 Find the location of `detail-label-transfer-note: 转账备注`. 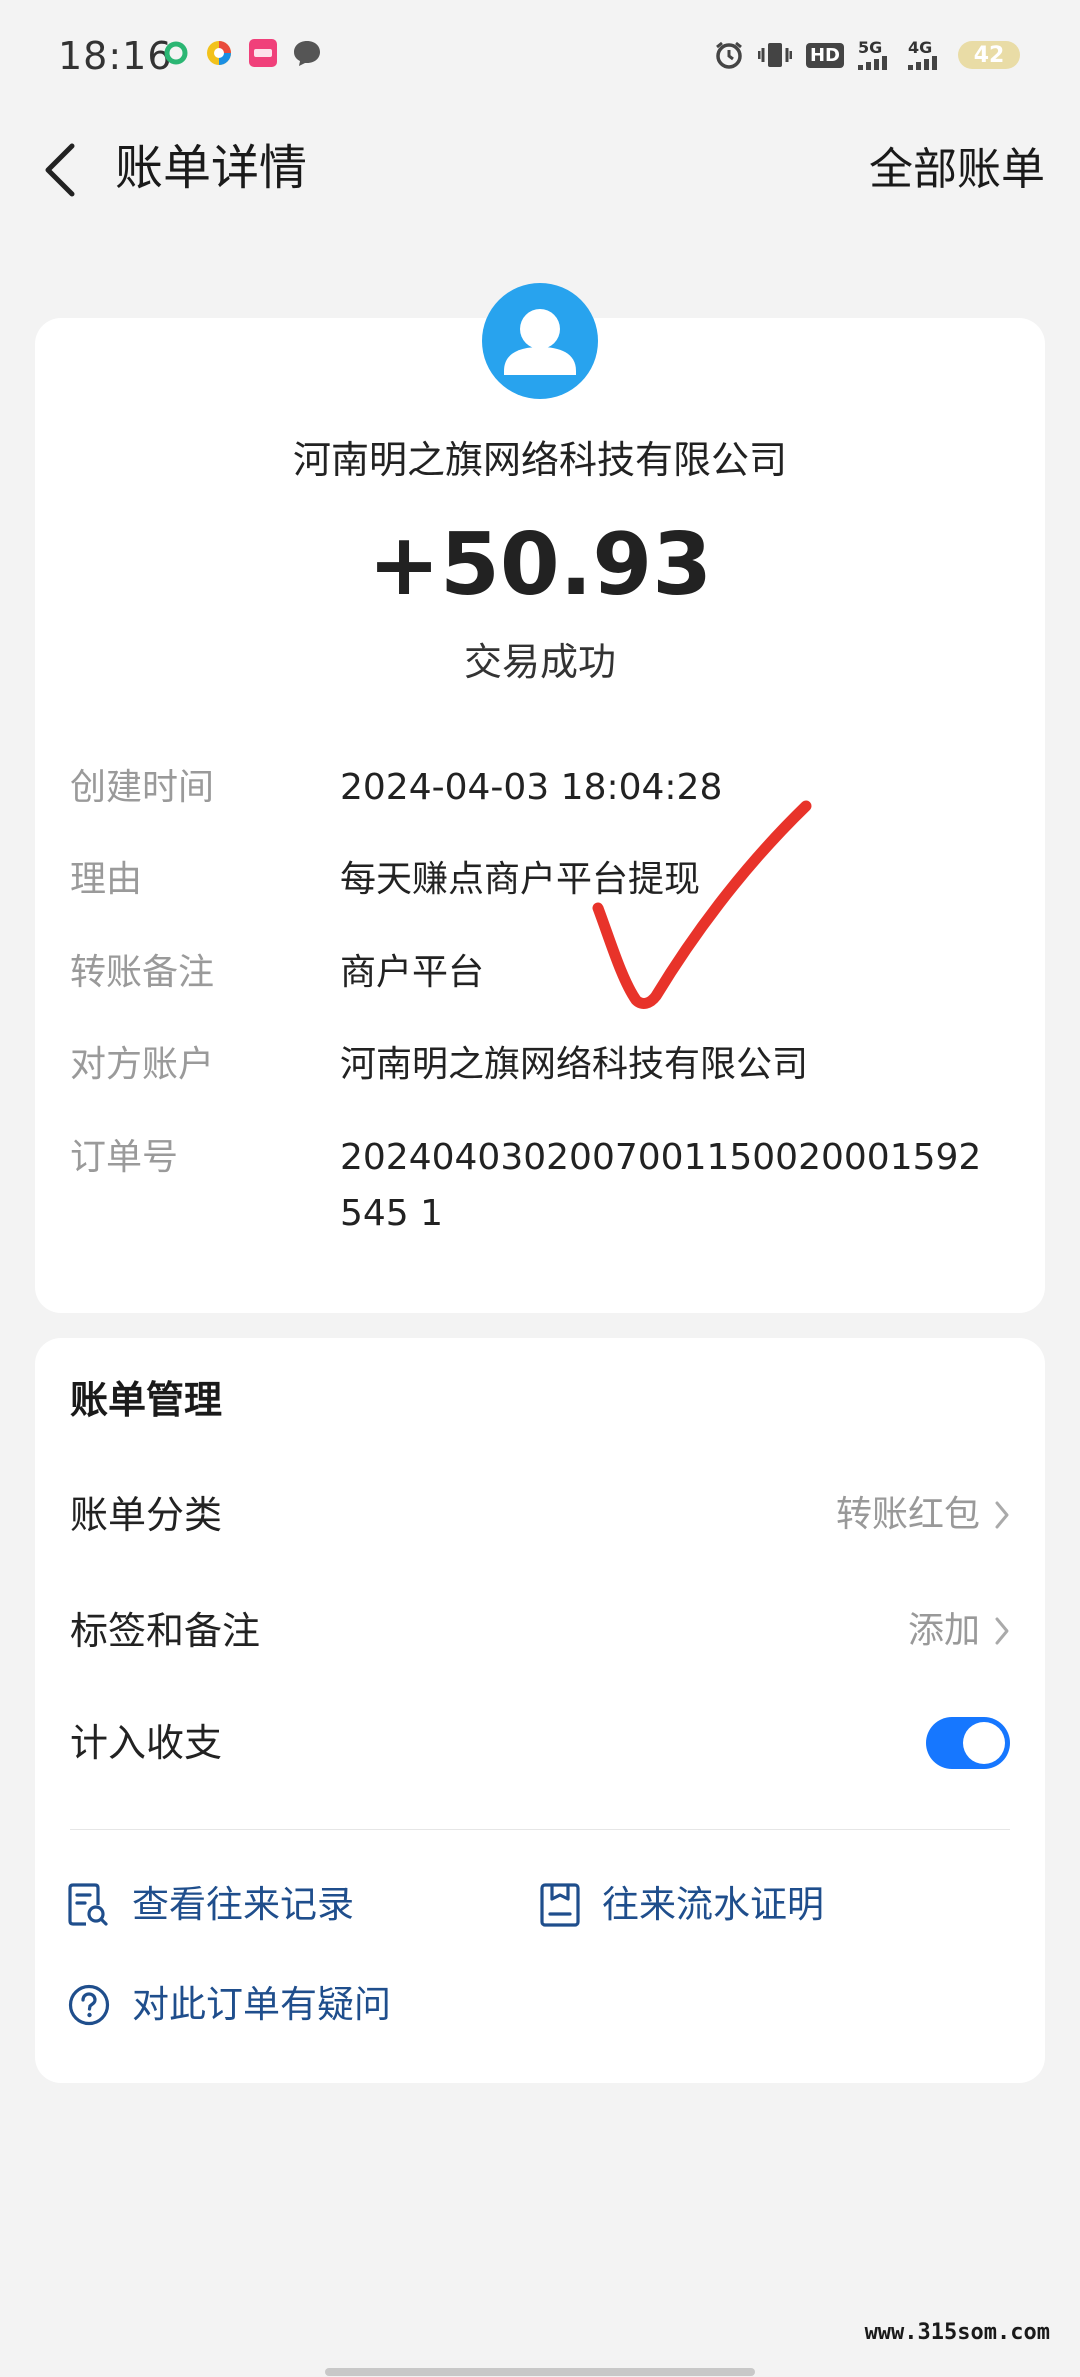

detail-label-transfer-note: 转账备注 is located at coordinates (142, 972).